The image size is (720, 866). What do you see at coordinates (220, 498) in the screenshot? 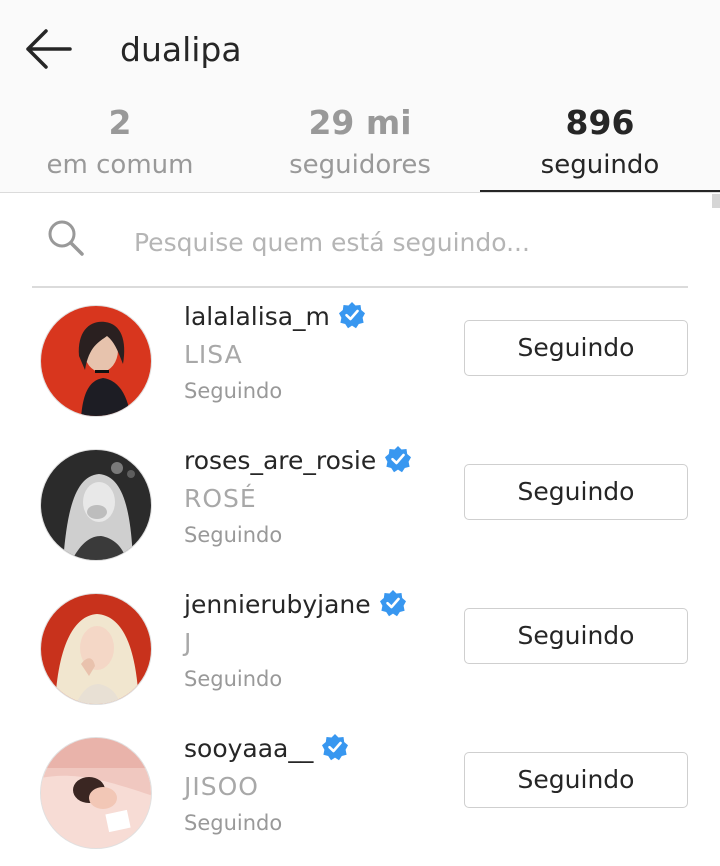
I see `full-name: ROSÉ` at bounding box center [220, 498].